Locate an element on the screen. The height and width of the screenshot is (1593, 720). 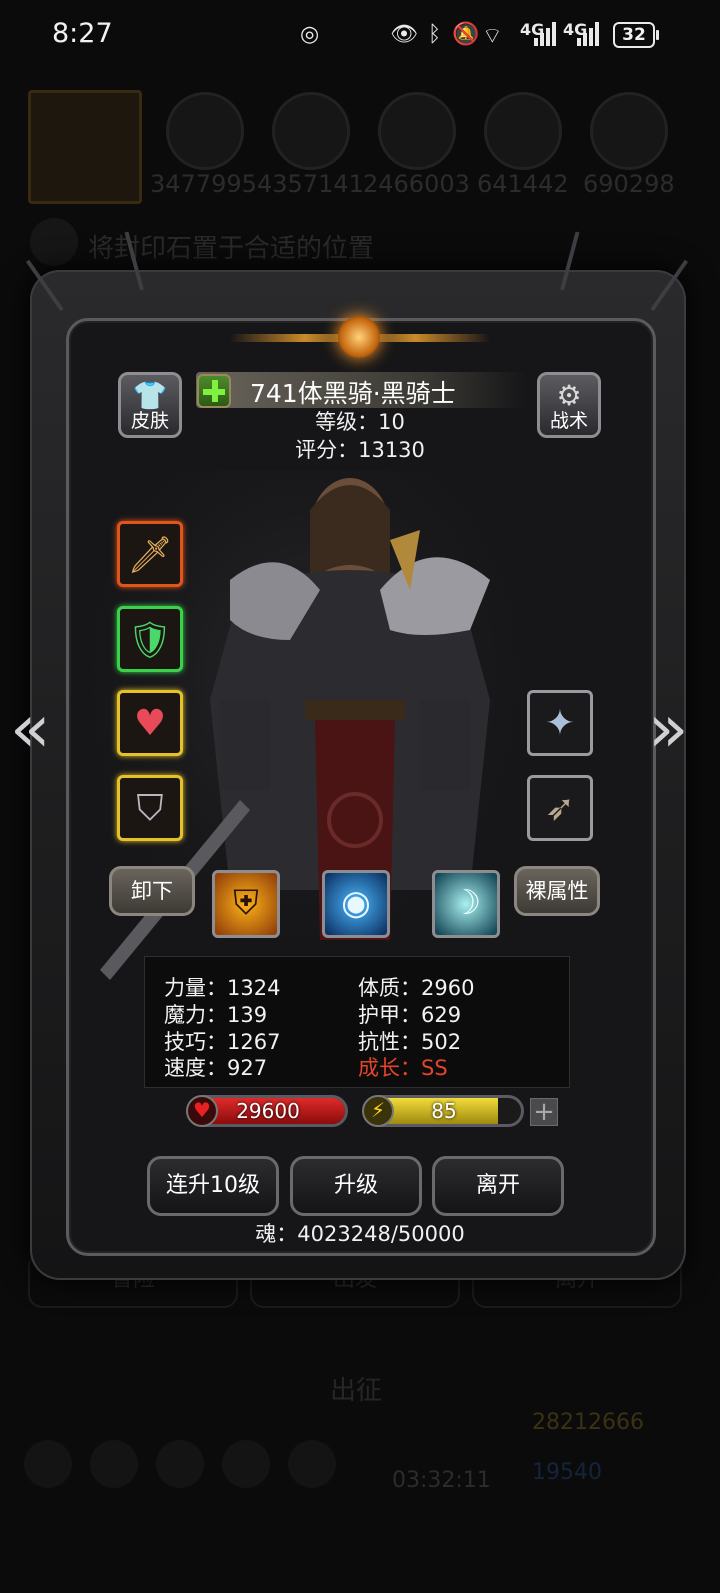
stat-armor: 护甲：629 is located at coordinates (410, 1015).